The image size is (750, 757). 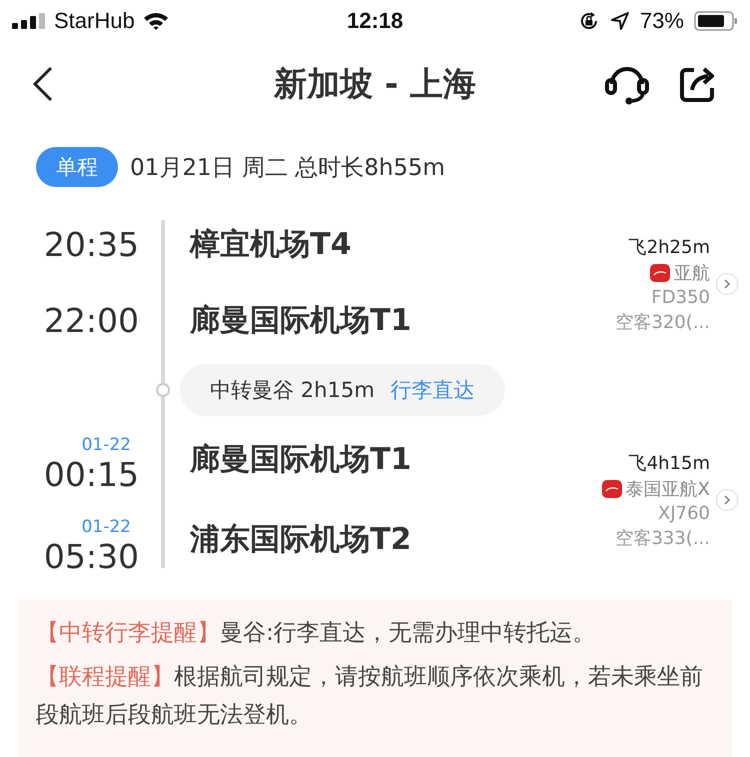 What do you see at coordinates (271, 245) in the screenshot?
I see `airport-name: 樟宜机场T4` at bounding box center [271, 245].